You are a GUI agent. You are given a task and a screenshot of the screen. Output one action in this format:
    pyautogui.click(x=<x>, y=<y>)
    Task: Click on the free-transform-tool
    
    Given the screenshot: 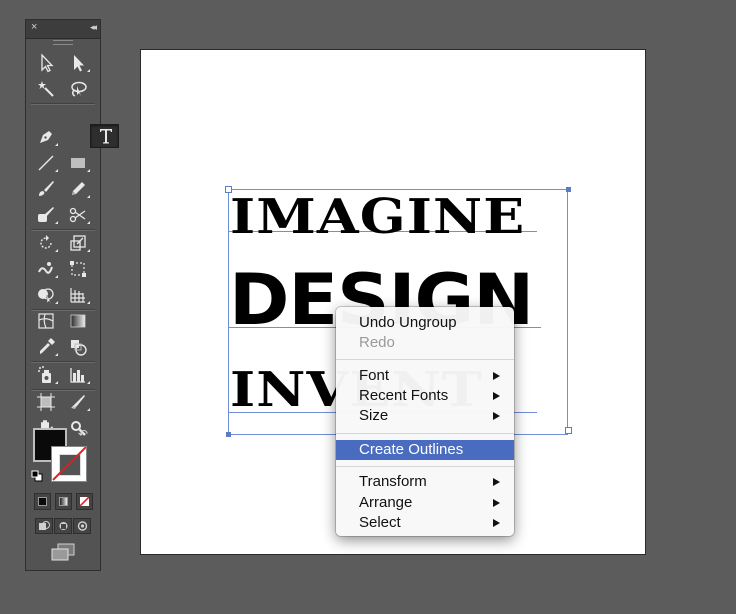 What is the action you would take?
    pyautogui.click(x=78, y=269)
    